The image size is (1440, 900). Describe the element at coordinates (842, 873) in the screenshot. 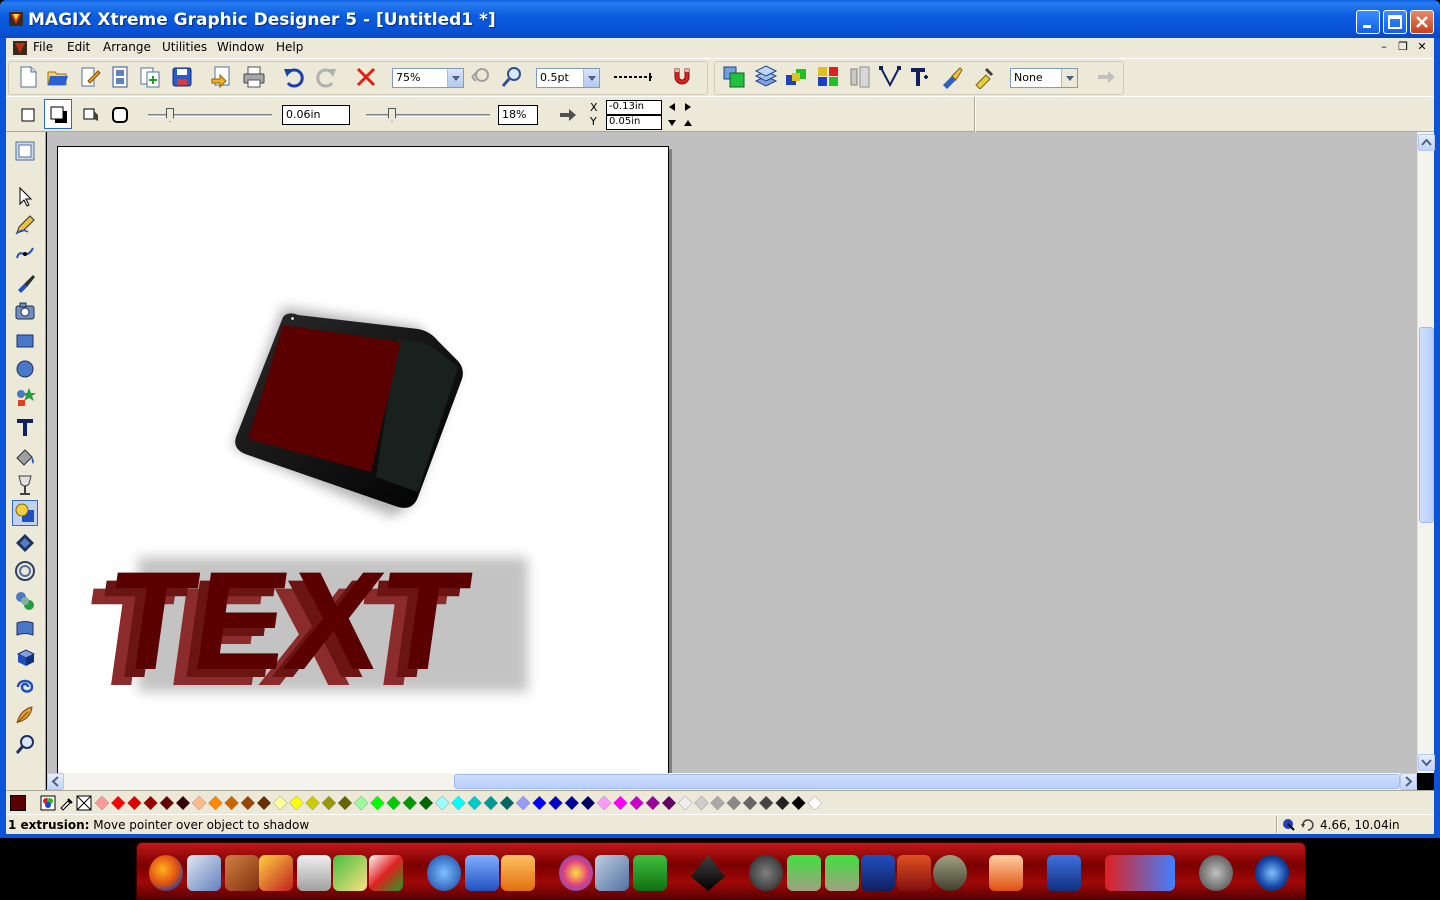

I see `picture-app-2-icon` at that location.